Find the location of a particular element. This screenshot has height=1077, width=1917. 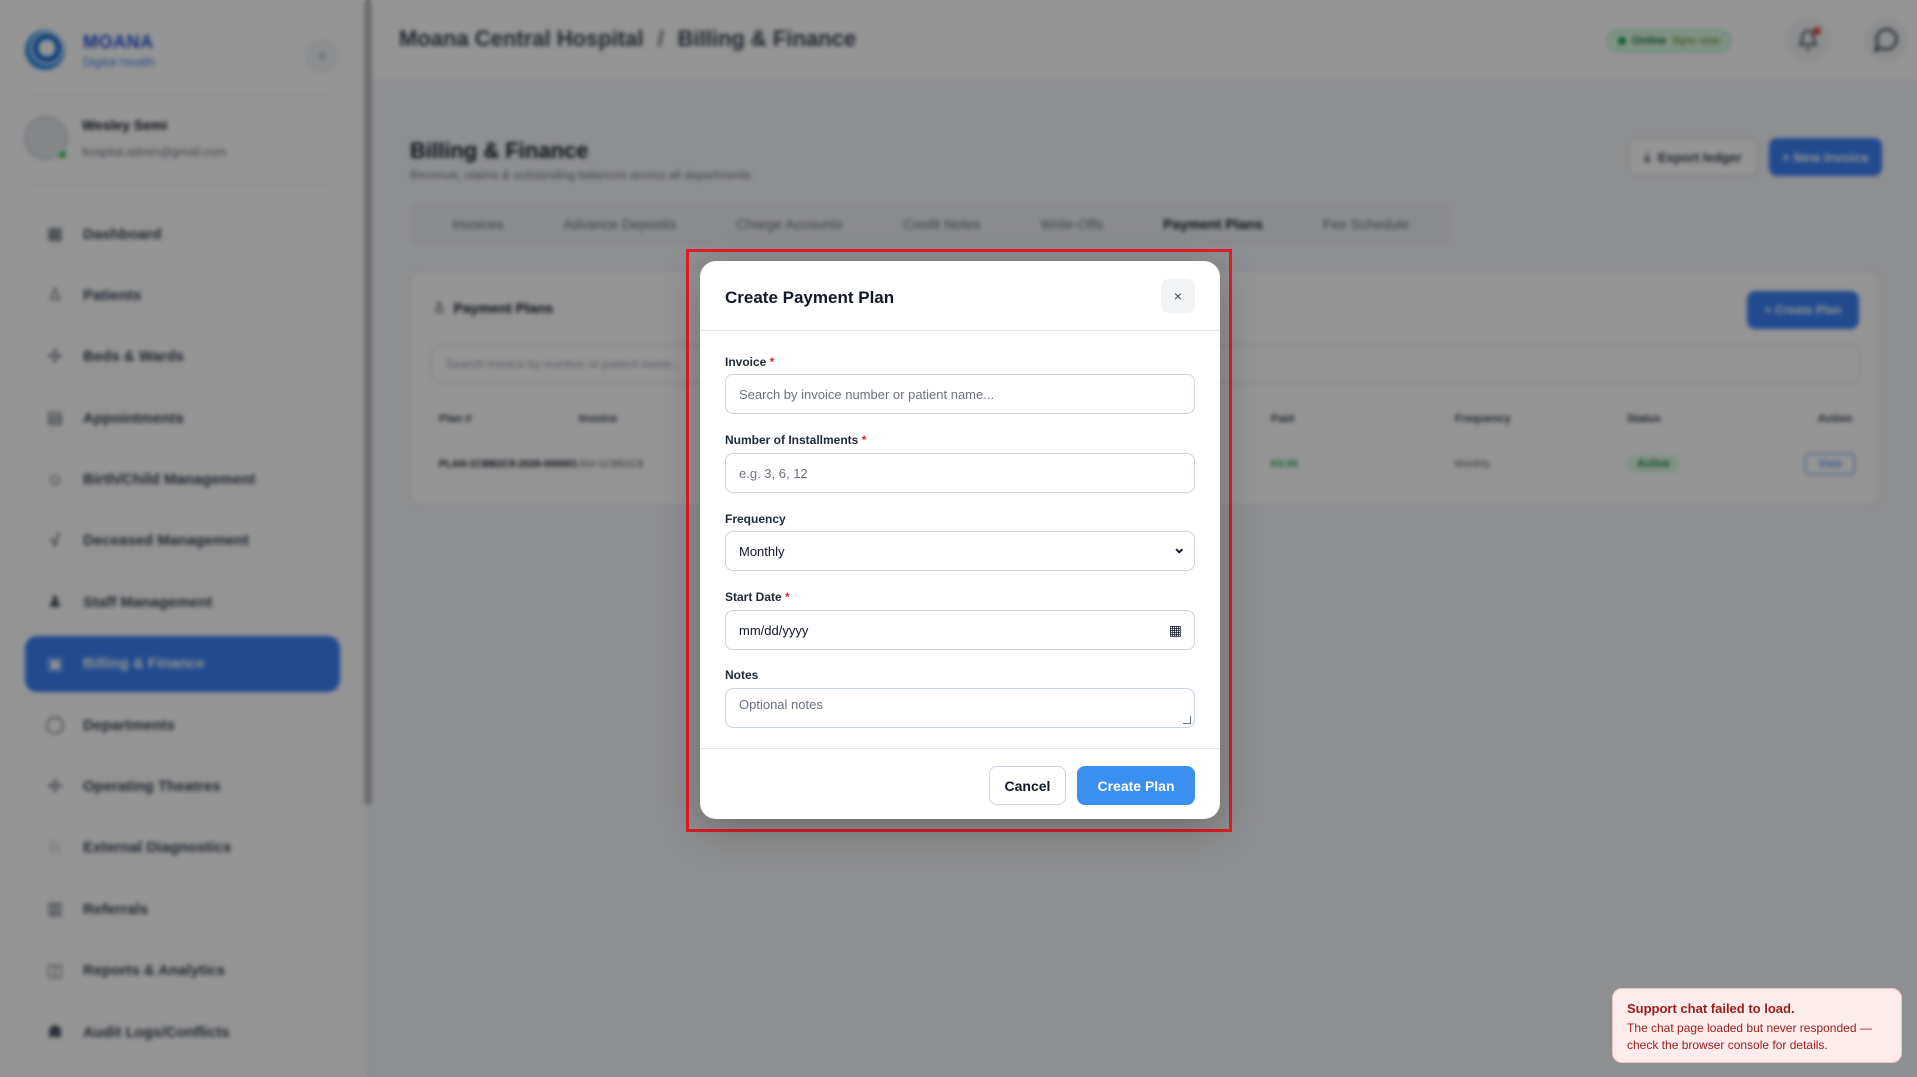

cancel-button: Cancel is located at coordinates (1027, 785).